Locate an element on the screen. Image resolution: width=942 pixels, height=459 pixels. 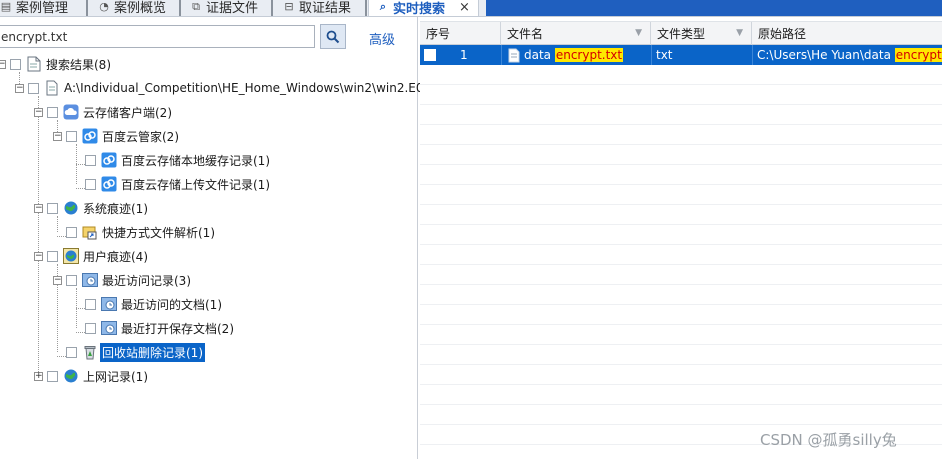
tree-node-baidu-cloud: − 百度云管家(2) is located at coordinates (117, 136).